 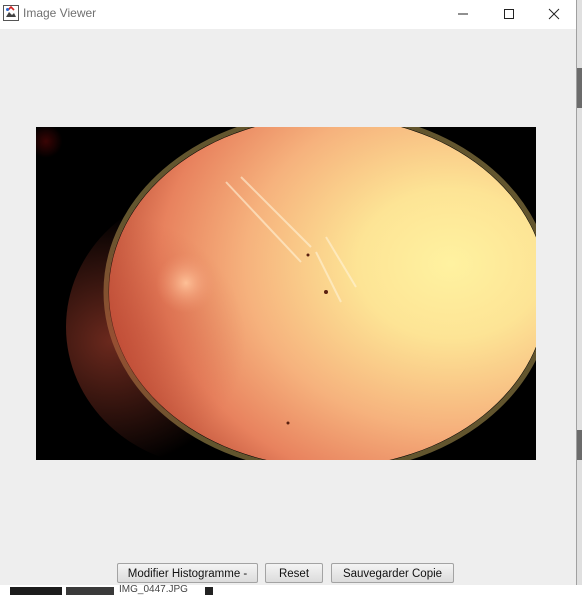 What do you see at coordinates (579, 297) in the screenshot?
I see `background-window-edge` at bounding box center [579, 297].